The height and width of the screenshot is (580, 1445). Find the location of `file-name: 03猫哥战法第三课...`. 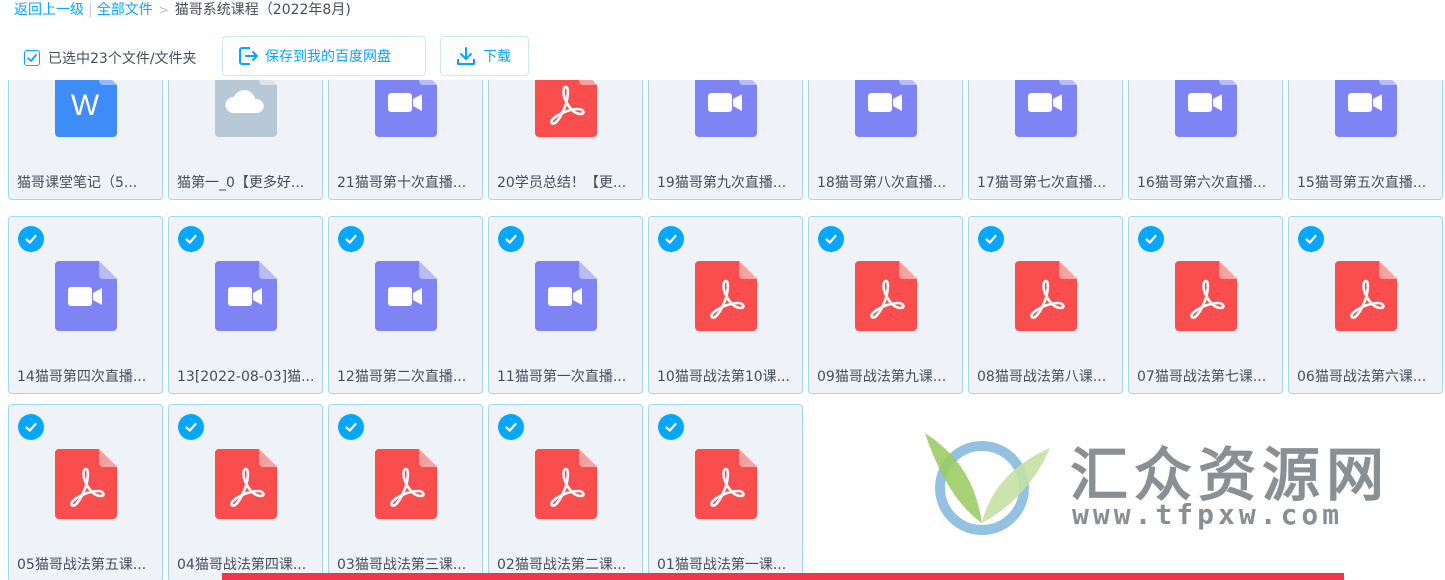

file-name: 03猫哥战法第三课... is located at coordinates (402, 565).